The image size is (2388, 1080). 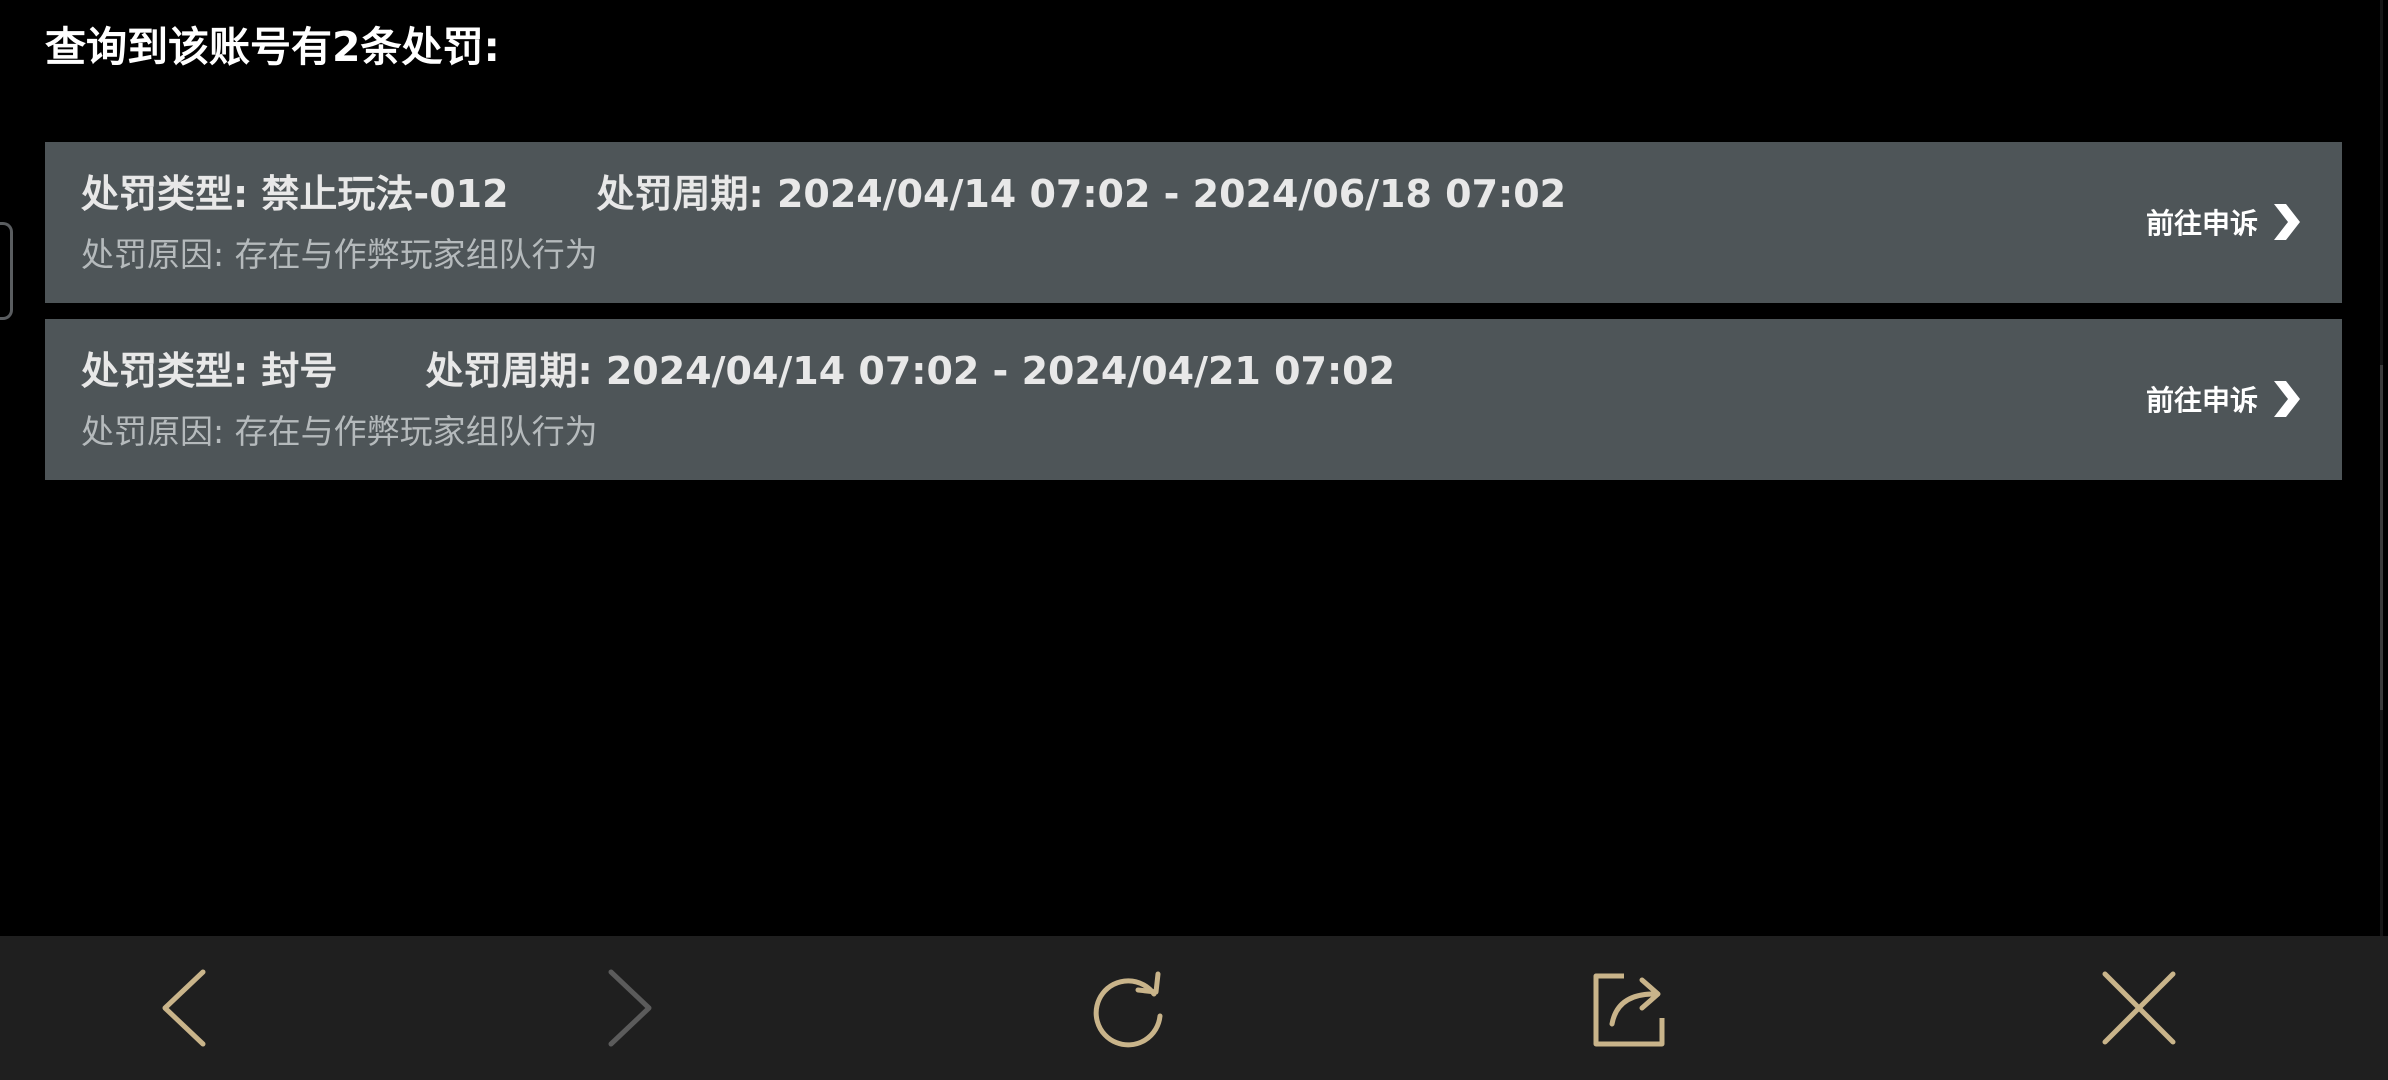 What do you see at coordinates (209, 371) in the screenshot?
I see `penalty-type: 处罚类型: 封号` at bounding box center [209, 371].